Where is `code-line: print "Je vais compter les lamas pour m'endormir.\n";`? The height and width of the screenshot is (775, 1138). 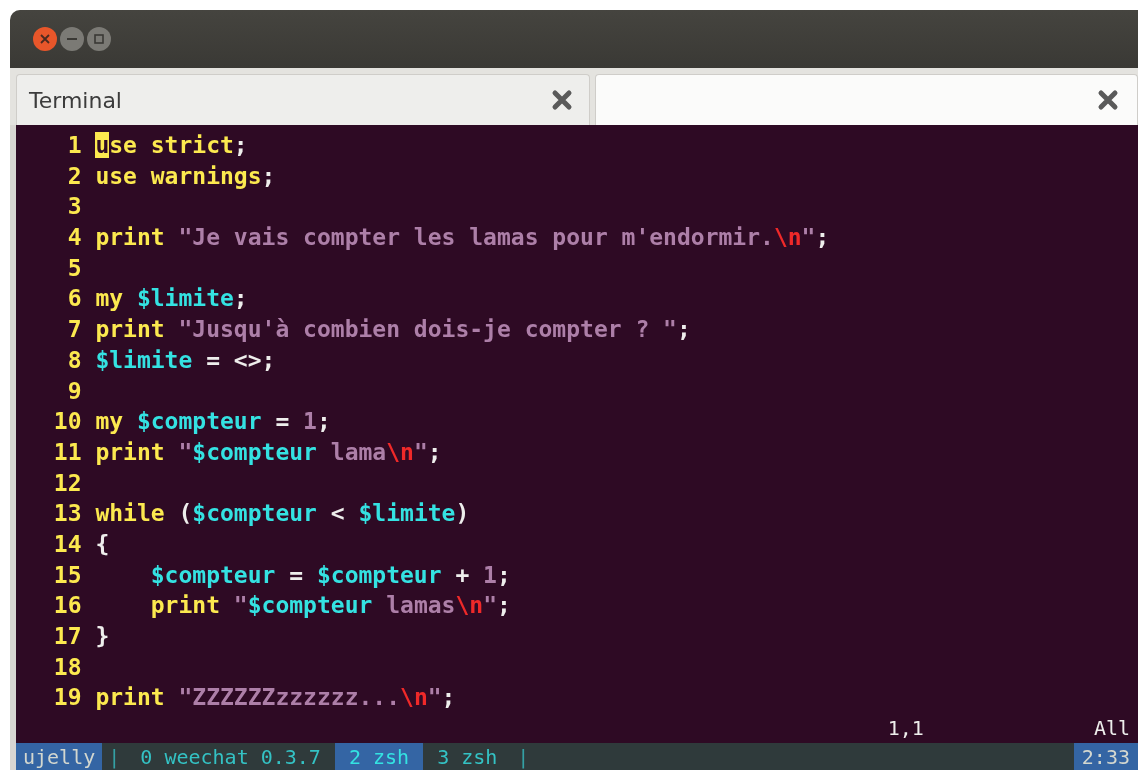 code-line: print "Je vais compter les lamas pour m'endormir.\n"; is located at coordinates (462, 238).